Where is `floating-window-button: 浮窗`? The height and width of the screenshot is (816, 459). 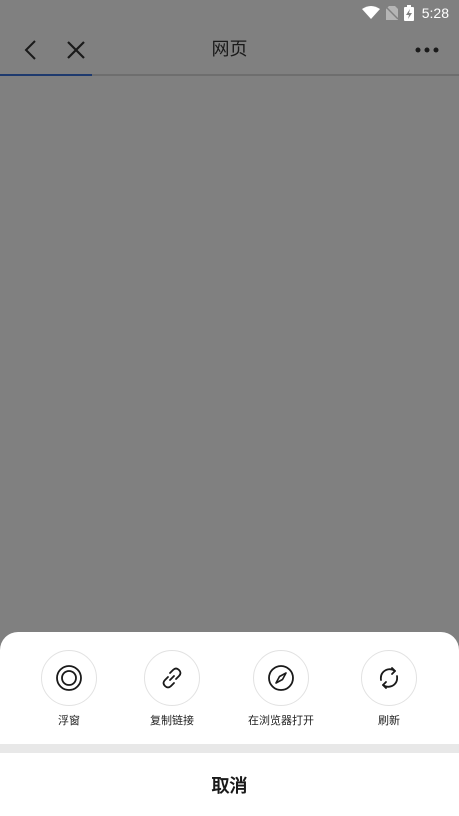 floating-window-button: 浮窗 is located at coordinates (69, 689).